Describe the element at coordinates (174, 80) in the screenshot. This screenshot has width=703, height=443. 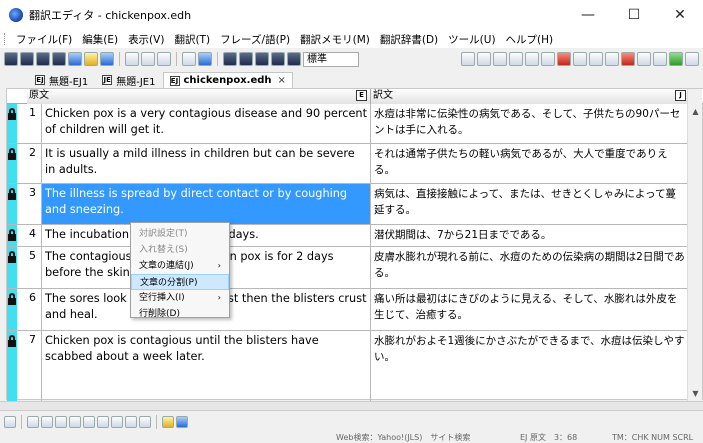
I see `document-icon: EJ` at that location.